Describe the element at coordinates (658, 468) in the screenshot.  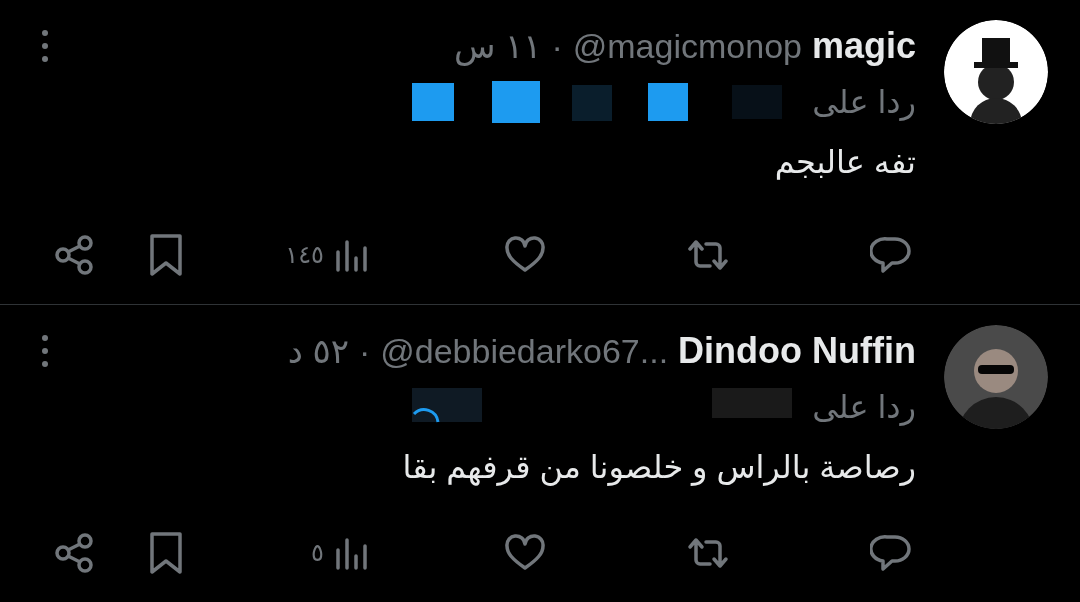
I see `post-text: رصاصة بالراس و خلصونا من قرفهم بقا` at that location.